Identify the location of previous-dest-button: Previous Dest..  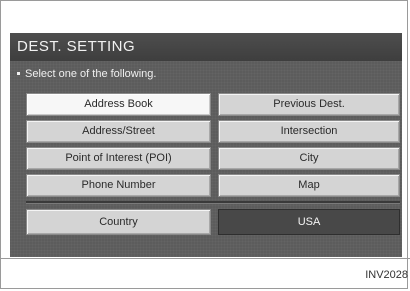
(309, 104).